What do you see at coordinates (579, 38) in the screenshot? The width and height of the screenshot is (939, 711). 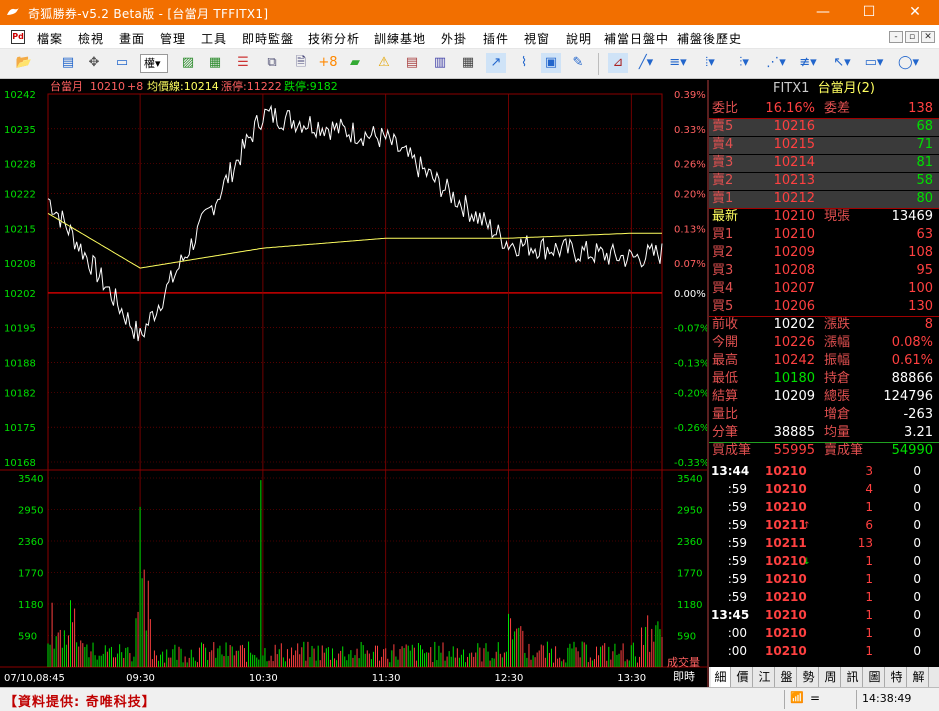 I see `menu-help: 說明` at bounding box center [579, 38].